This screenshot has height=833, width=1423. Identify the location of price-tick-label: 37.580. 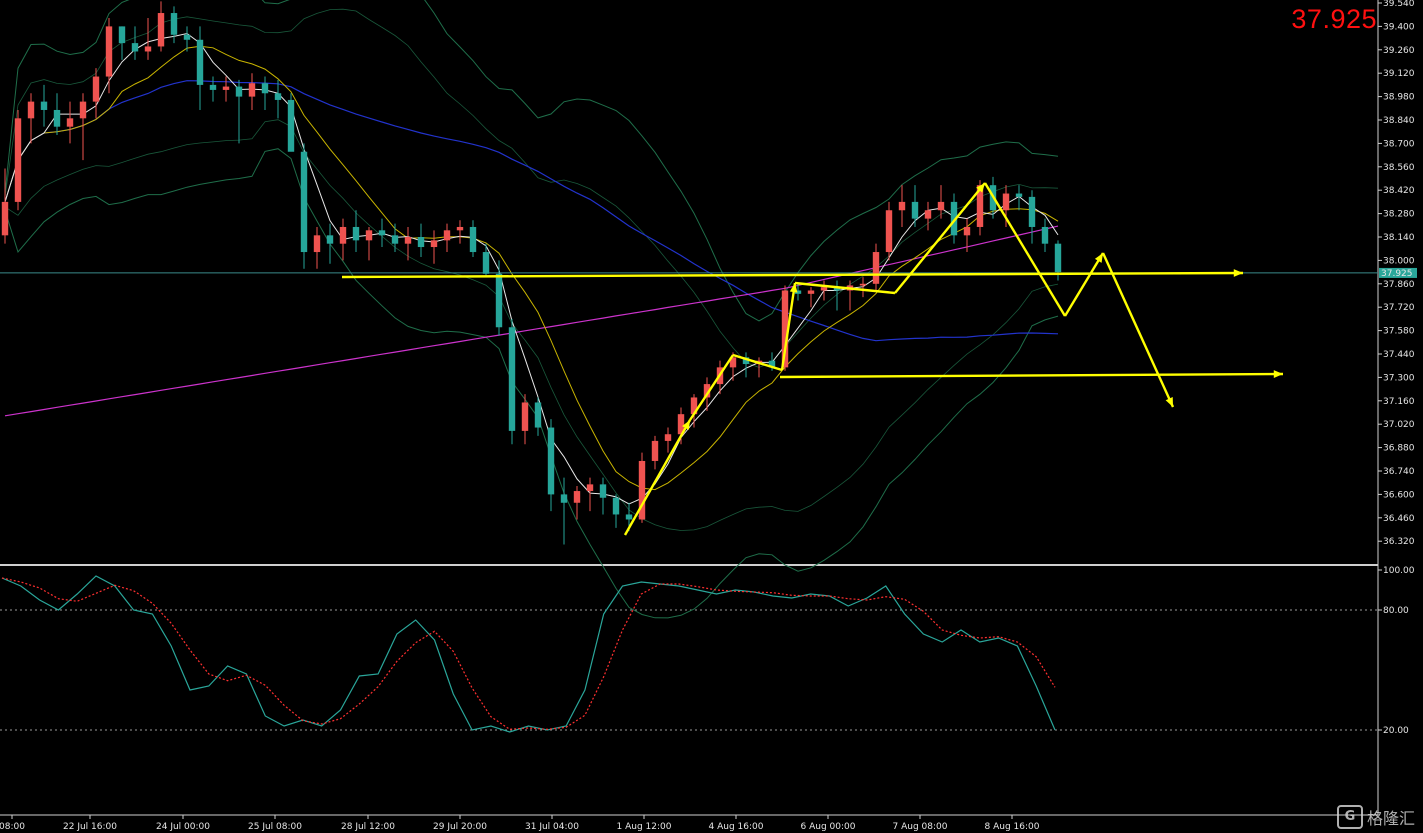
(1399, 332).